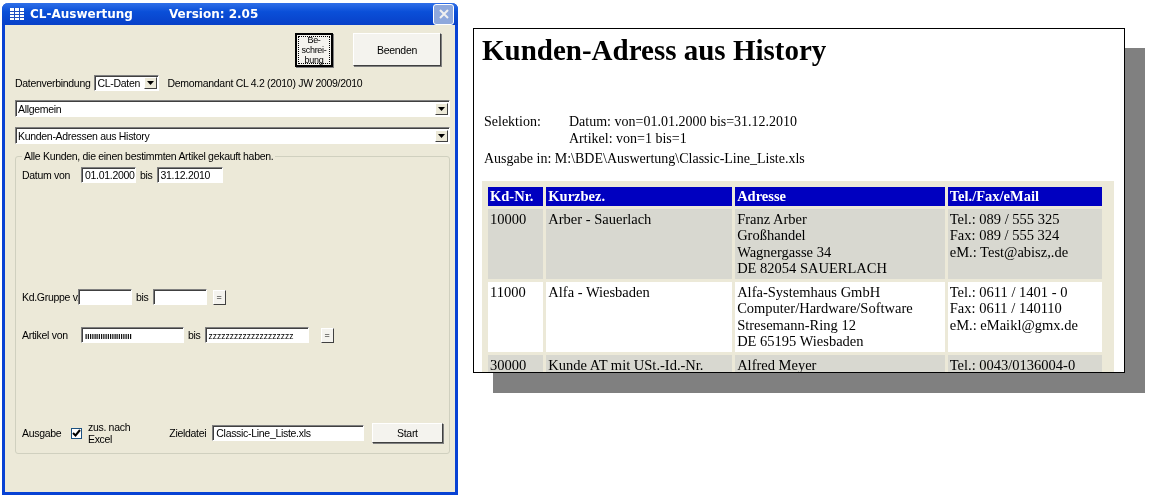 This screenshot has height=502, width=1153. Describe the element at coordinates (840, 196) in the screenshot. I see `column-header: Adresse` at that location.